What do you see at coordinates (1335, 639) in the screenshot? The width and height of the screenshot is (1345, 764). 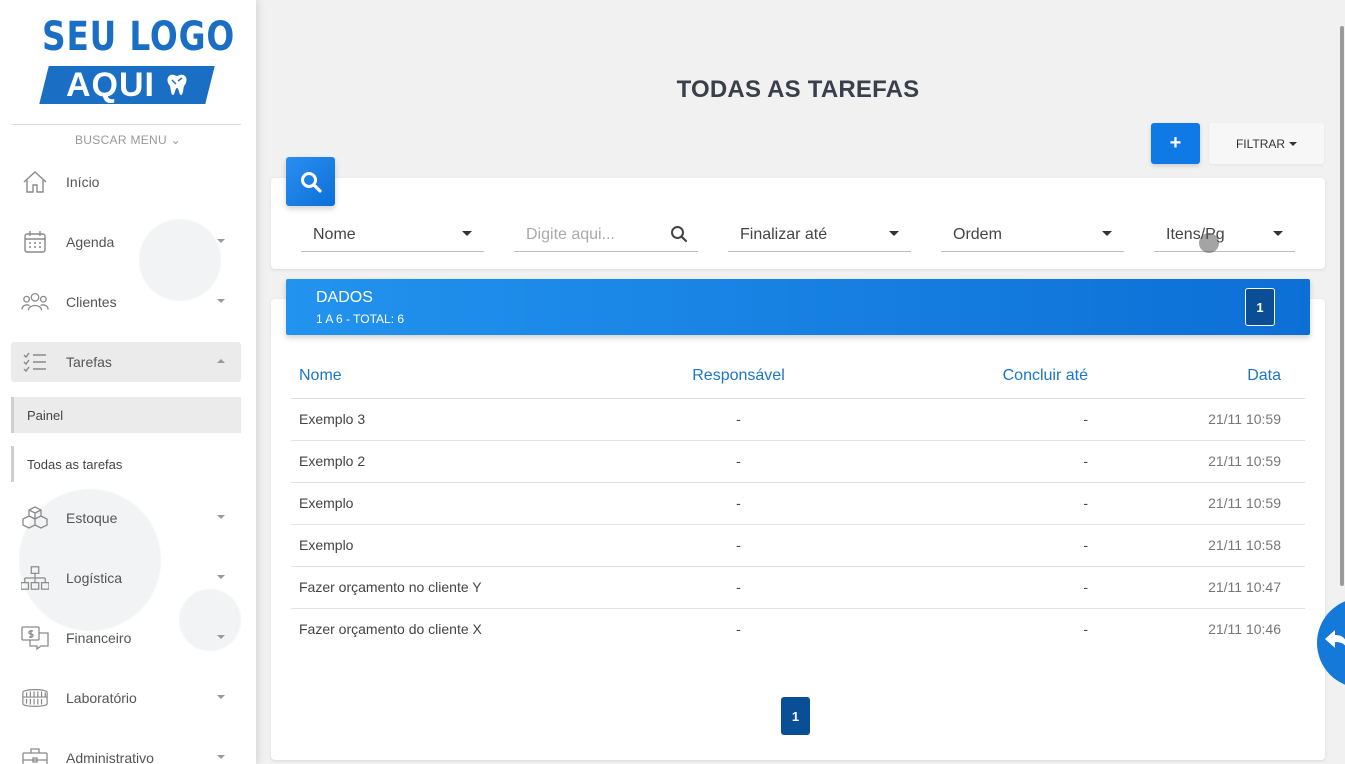 I see `back-arrow-icon` at bounding box center [1335, 639].